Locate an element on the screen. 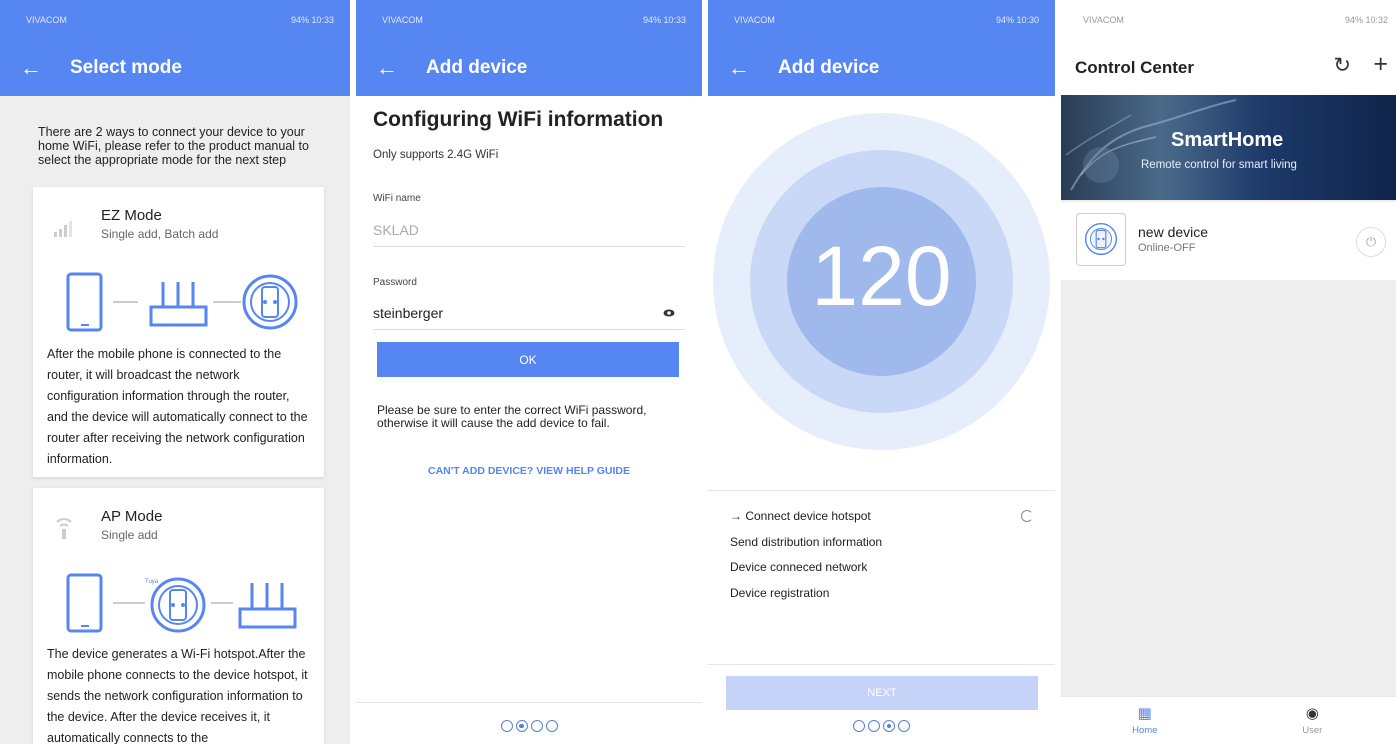  nav-user-label: User is located at coordinates (1312, 730).